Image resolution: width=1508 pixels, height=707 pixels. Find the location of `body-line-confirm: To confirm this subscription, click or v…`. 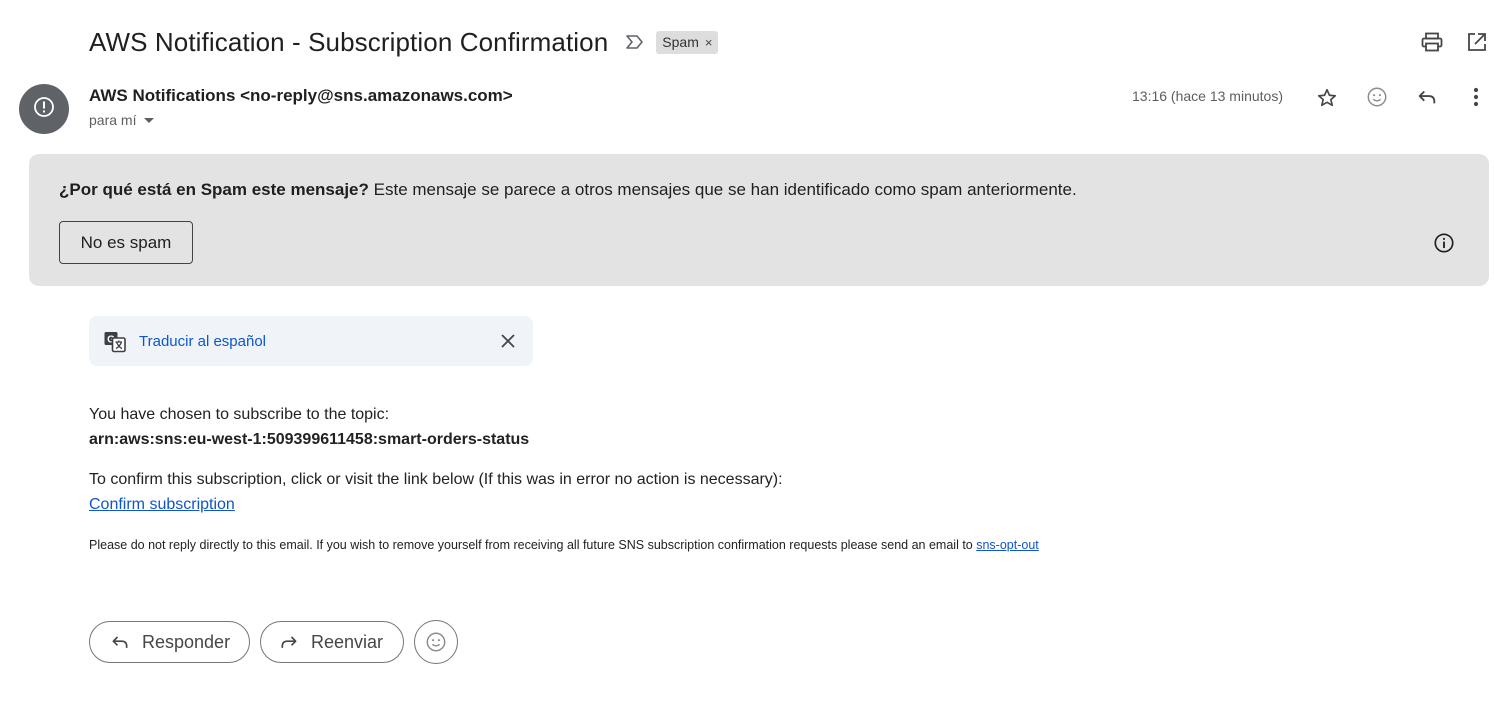

body-line-confirm: To confirm this subscription, click or v… is located at coordinates (436, 479).